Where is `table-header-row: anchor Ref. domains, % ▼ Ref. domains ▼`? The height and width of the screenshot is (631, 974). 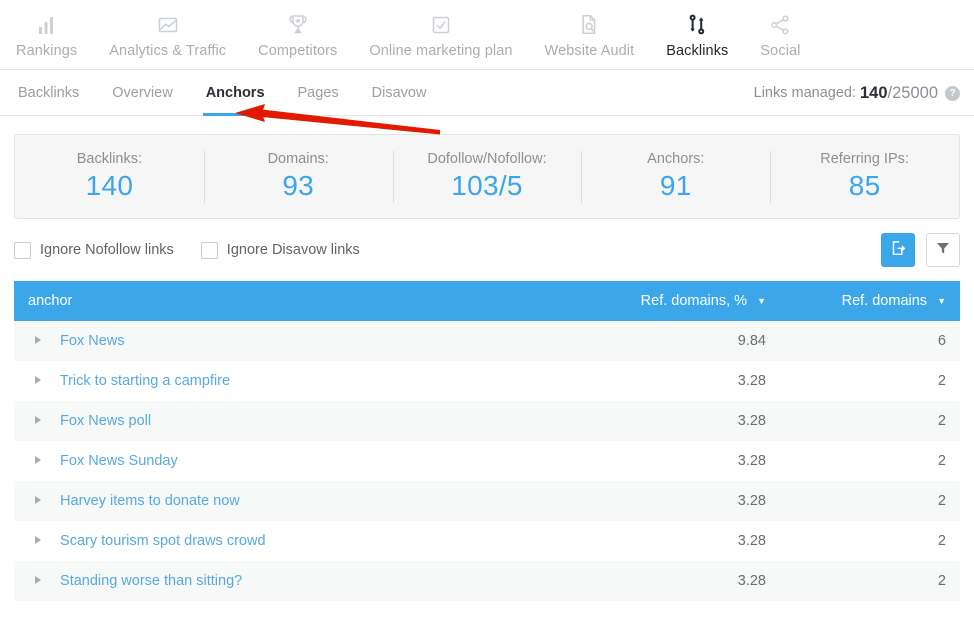 table-header-row: anchor Ref. domains, % ▼ Ref. domains ▼ is located at coordinates (487, 301).